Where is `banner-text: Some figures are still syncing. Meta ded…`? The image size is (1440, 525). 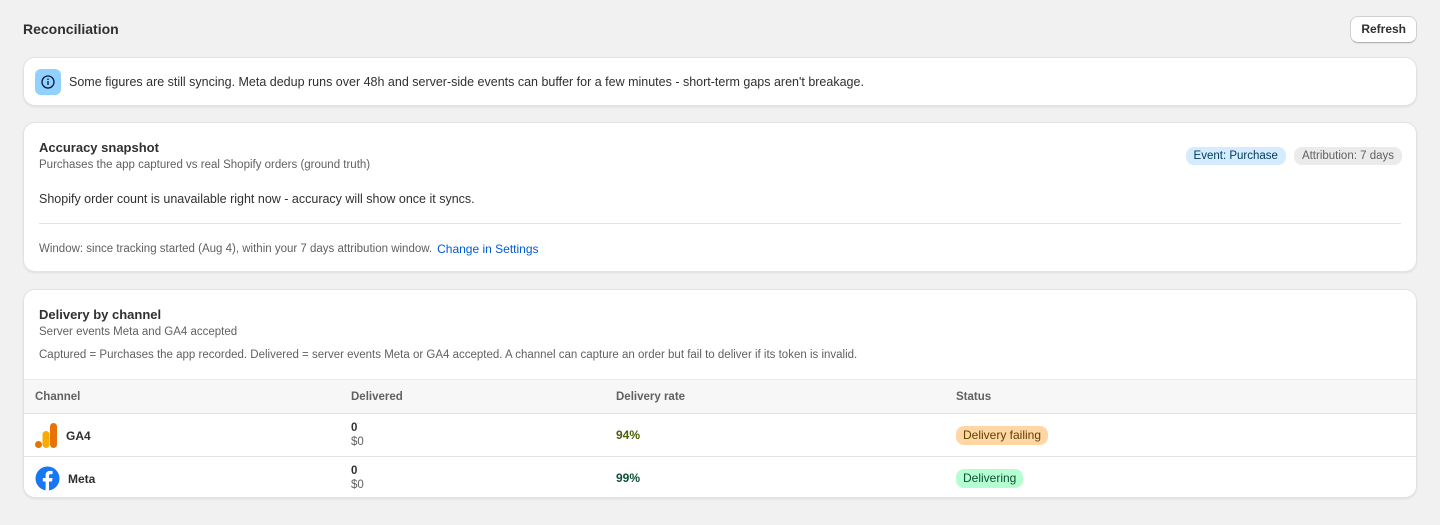
banner-text: Some figures are still syncing. Meta ded… is located at coordinates (466, 81).